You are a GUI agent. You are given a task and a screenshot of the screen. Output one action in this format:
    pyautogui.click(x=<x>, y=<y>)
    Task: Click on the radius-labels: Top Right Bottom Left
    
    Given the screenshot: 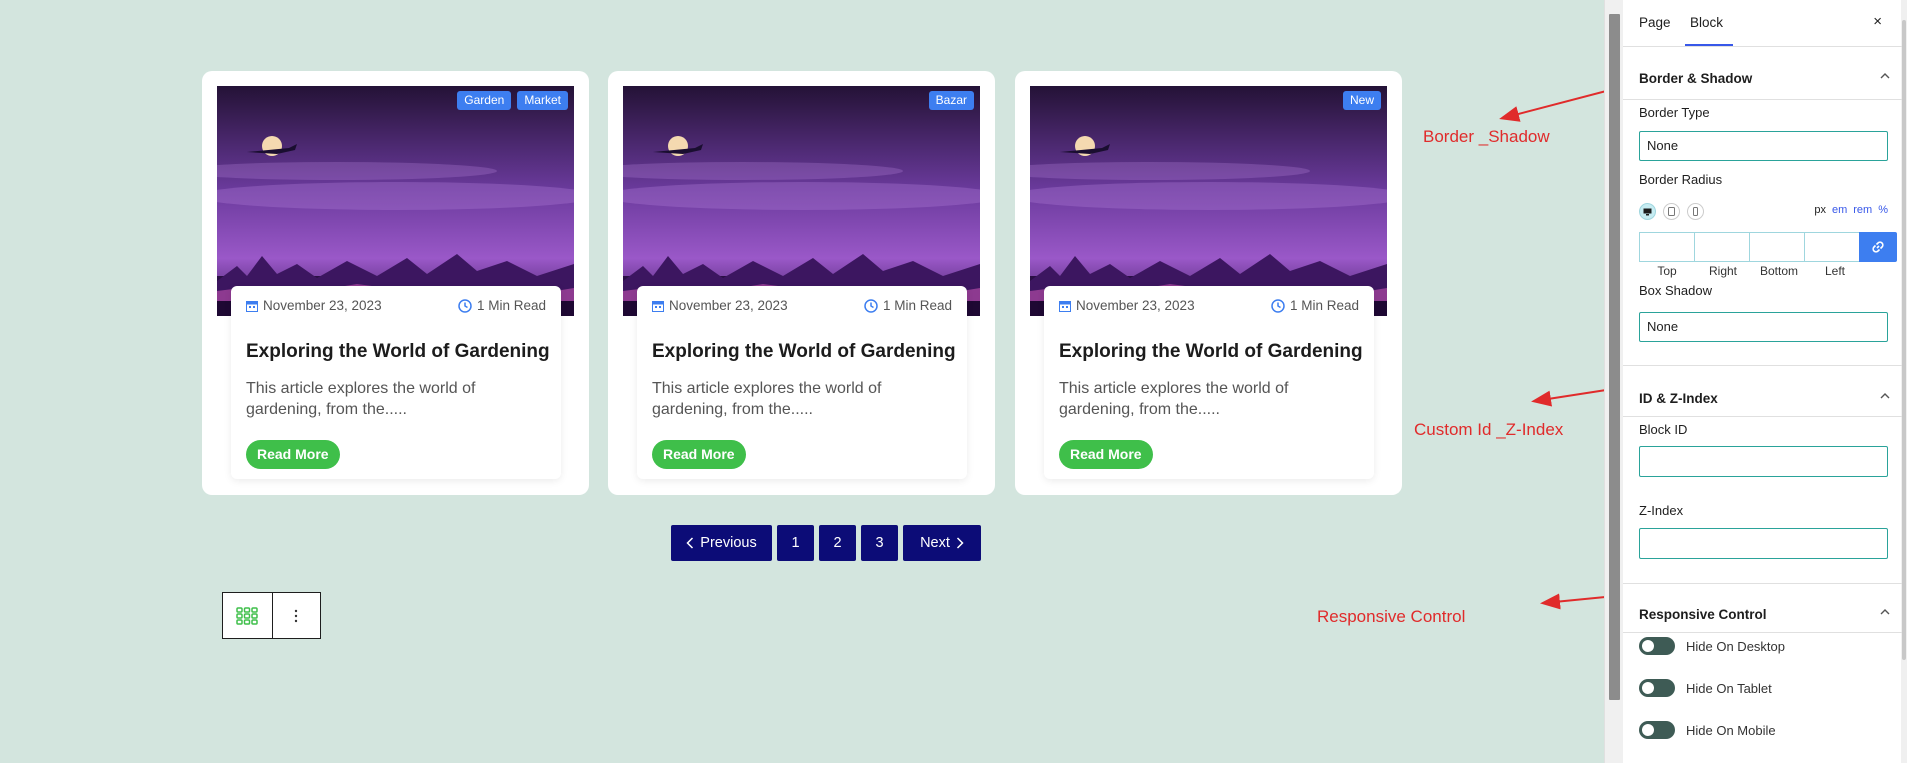 What is the action you would take?
    pyautogui.click(x=1751, y=271)
    